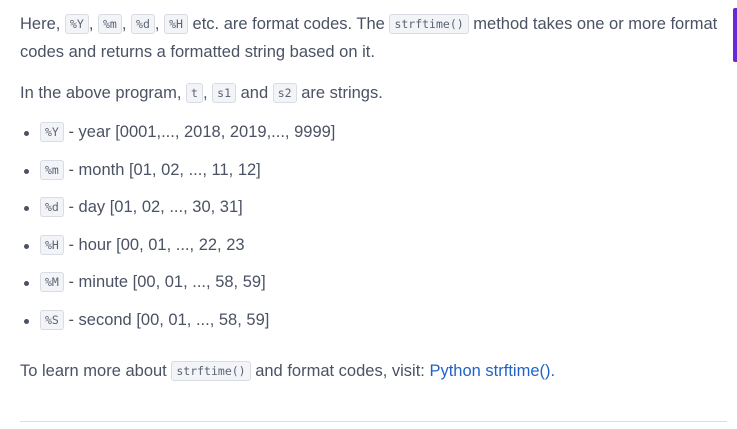 This screenshot has width=737, height=429. I want to click on list-item-text: - day [01, 02, ..., 30, 31], so click(155, 207).